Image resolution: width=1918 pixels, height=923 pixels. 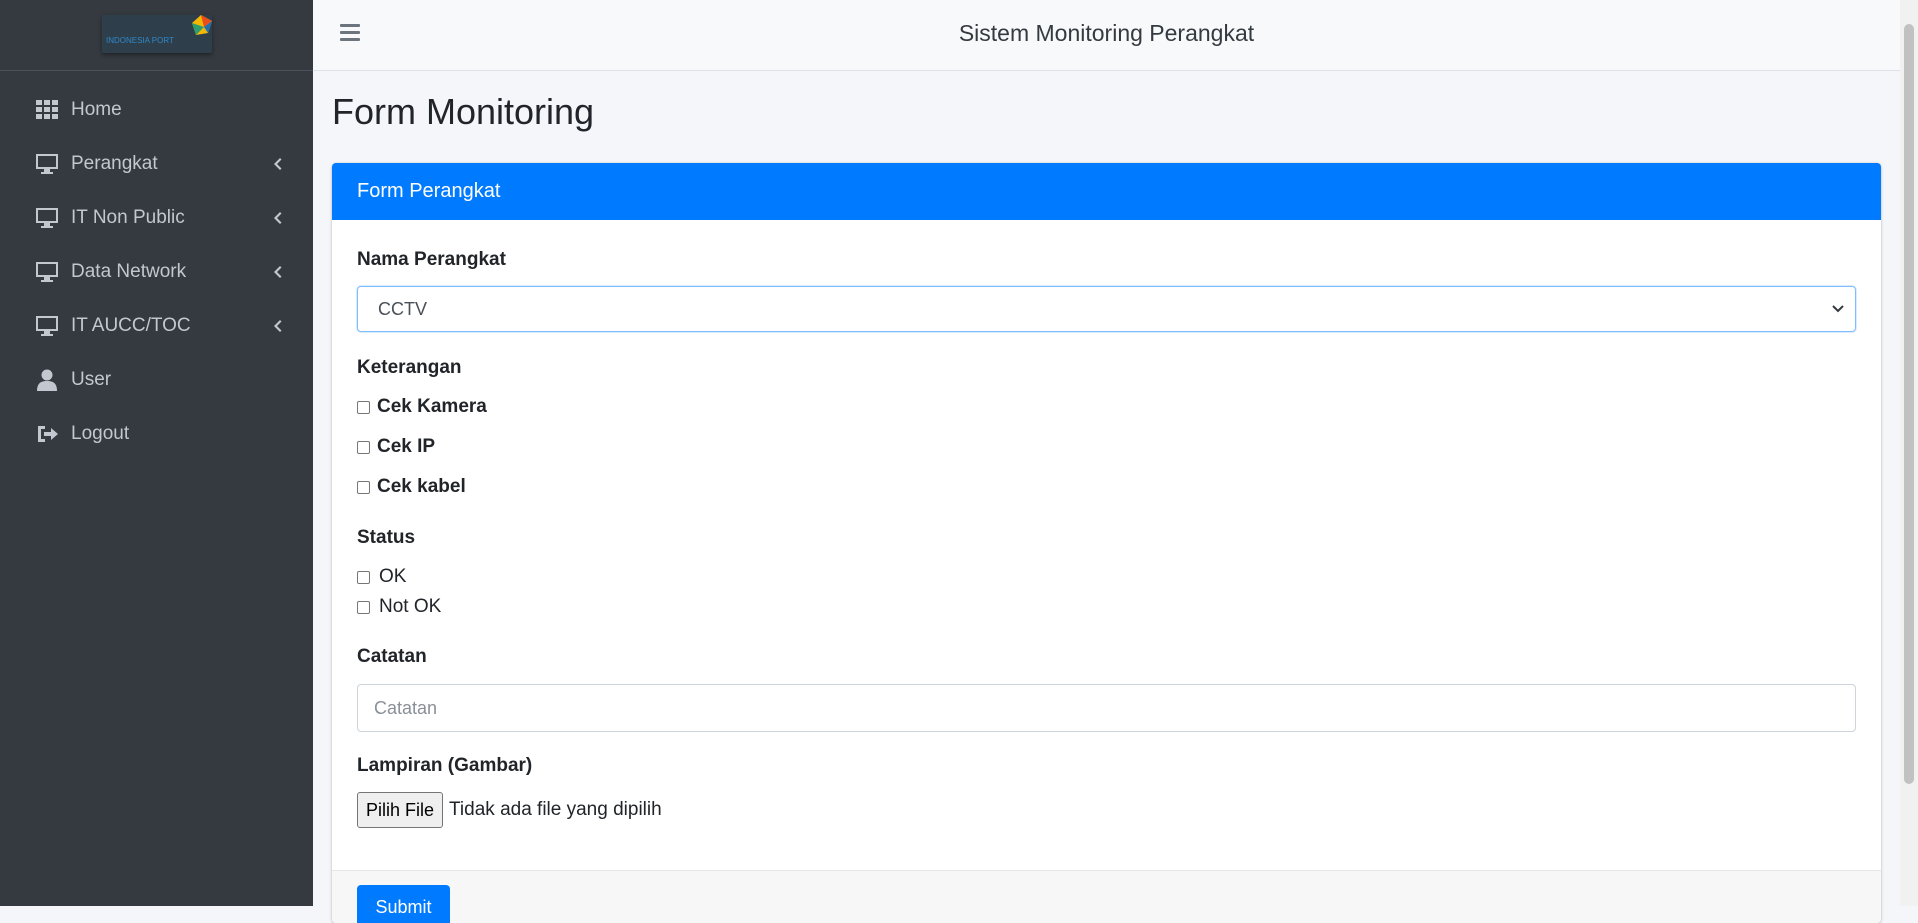 I want to click on sign-out-icon, so click(x=47, y=434).